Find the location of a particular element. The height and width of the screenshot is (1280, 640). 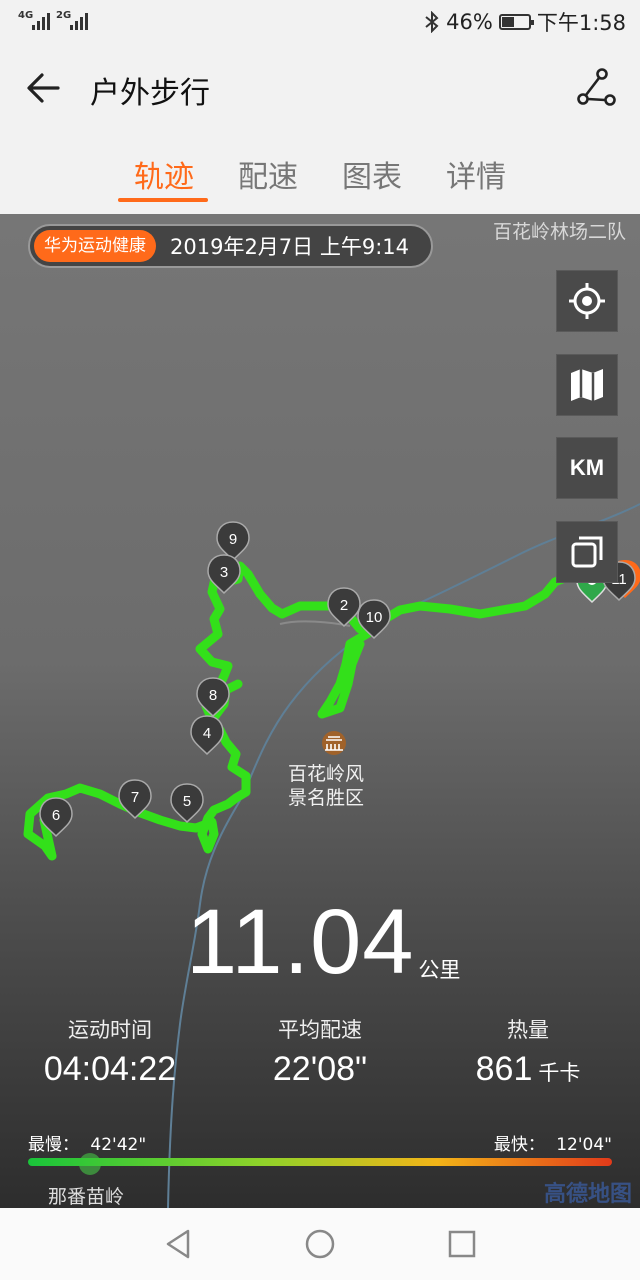

km-button-label: KM is located at coordinates (587, 467).